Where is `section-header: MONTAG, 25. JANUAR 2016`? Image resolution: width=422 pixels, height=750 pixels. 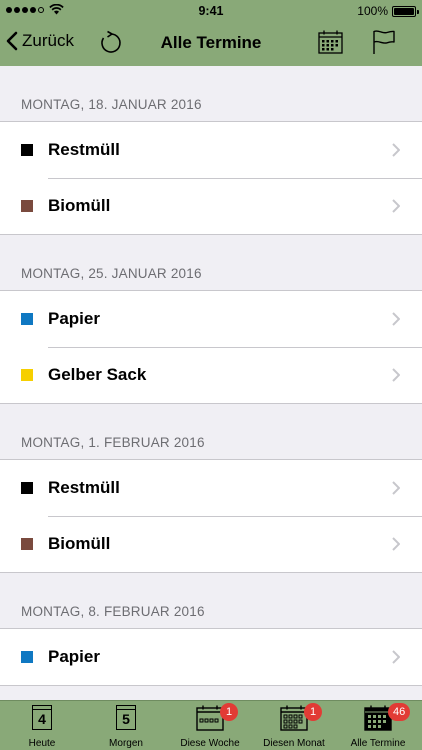
section-header: MONTAG, 25. JANUAR 2016 is located at coordinates (211, 262).